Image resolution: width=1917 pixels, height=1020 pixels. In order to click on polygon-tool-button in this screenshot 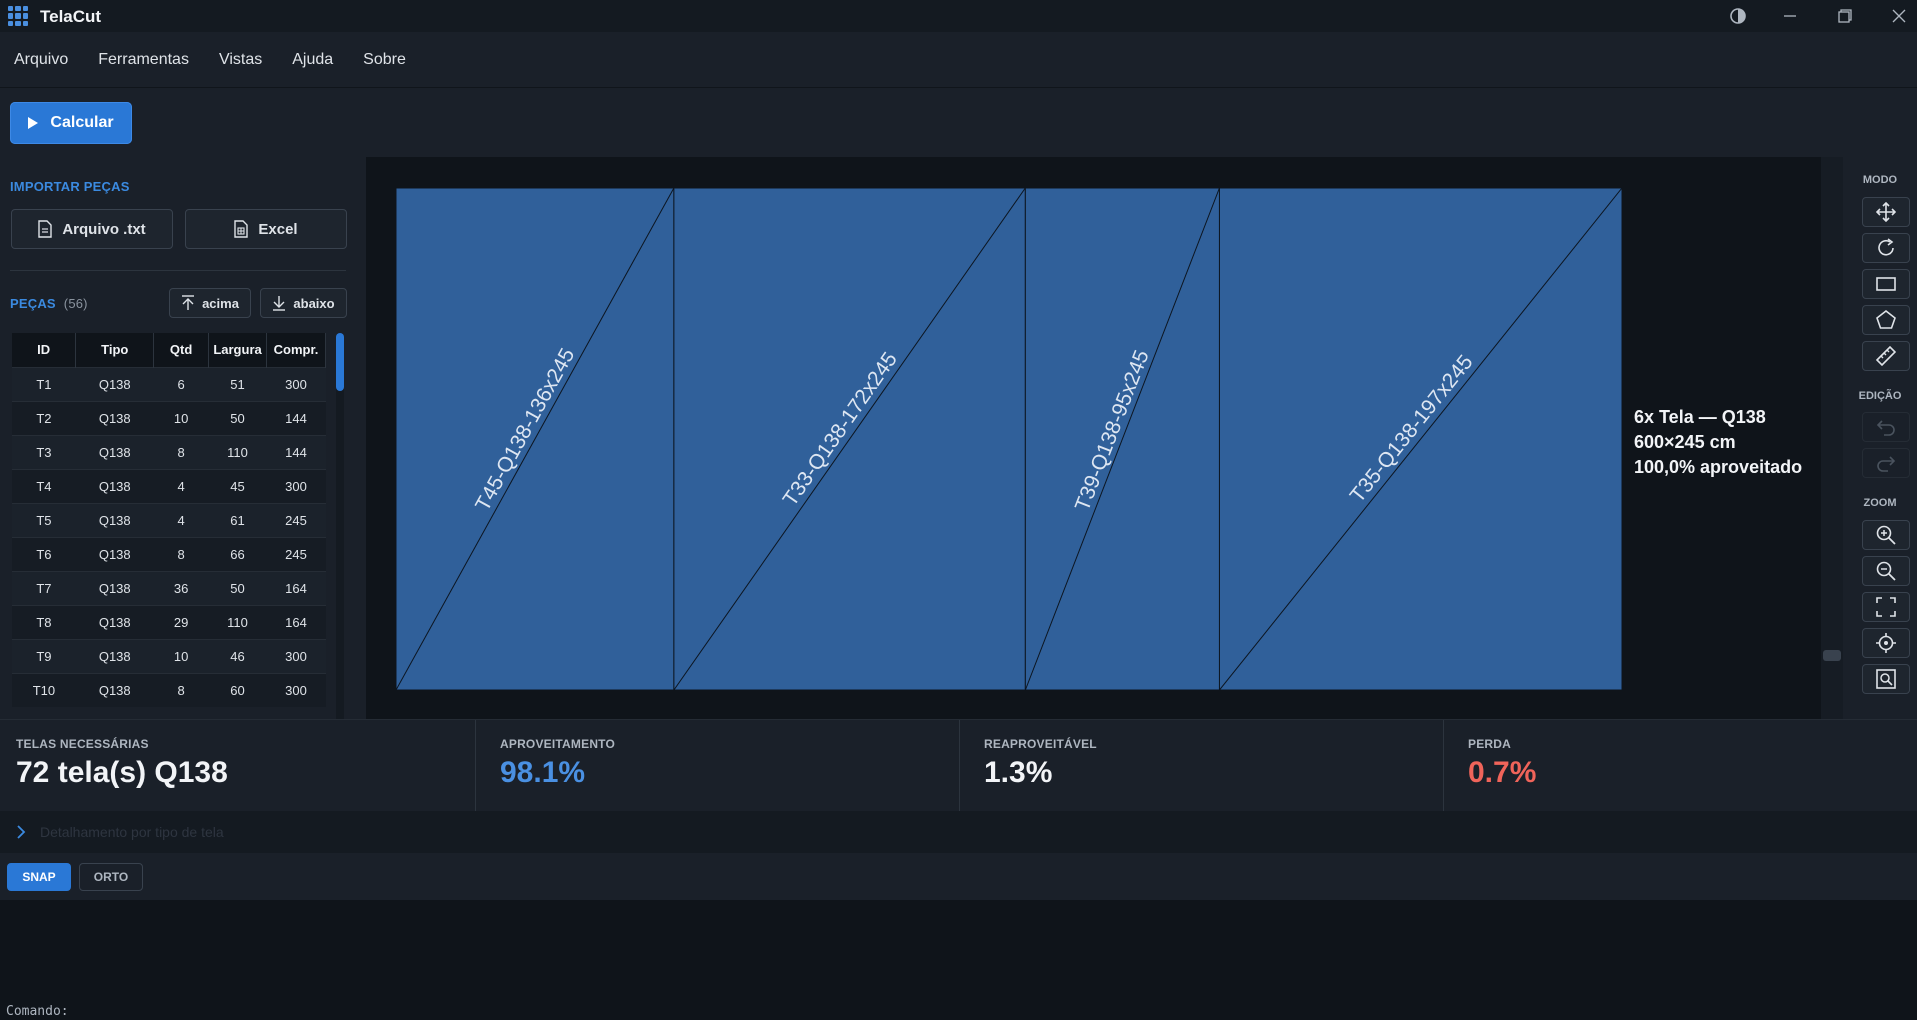, I will do `click(1886, 320)`.